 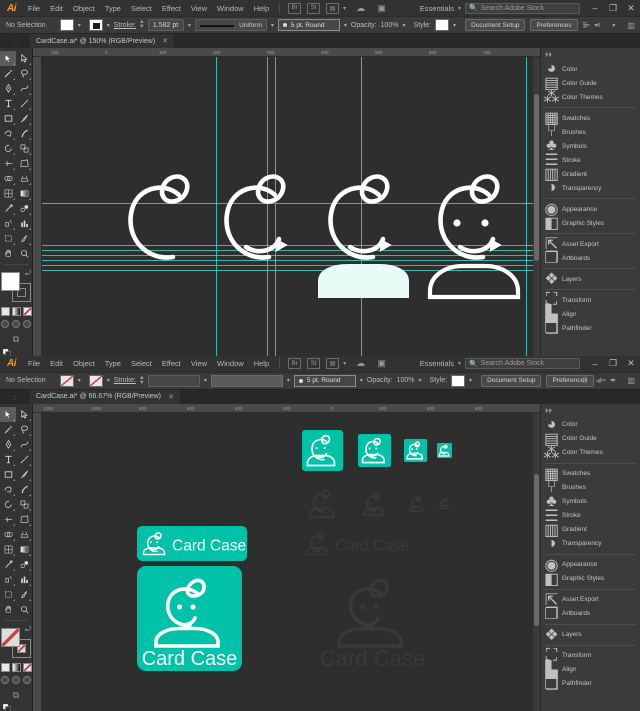 I want to click on icon-size-s, so click(x=444, y=452).